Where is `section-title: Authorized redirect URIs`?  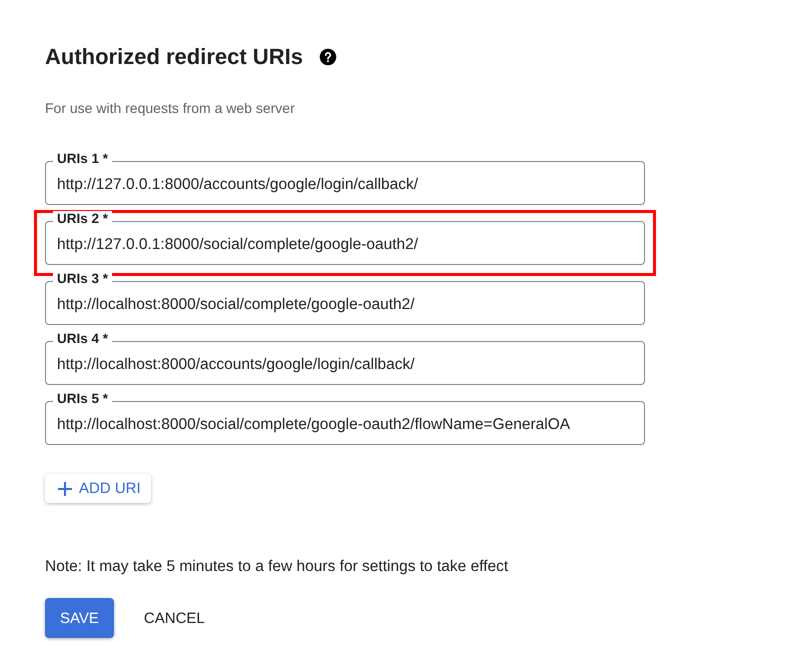
section-title: Authorized redirect URIs is located at coordinates (174, 57).